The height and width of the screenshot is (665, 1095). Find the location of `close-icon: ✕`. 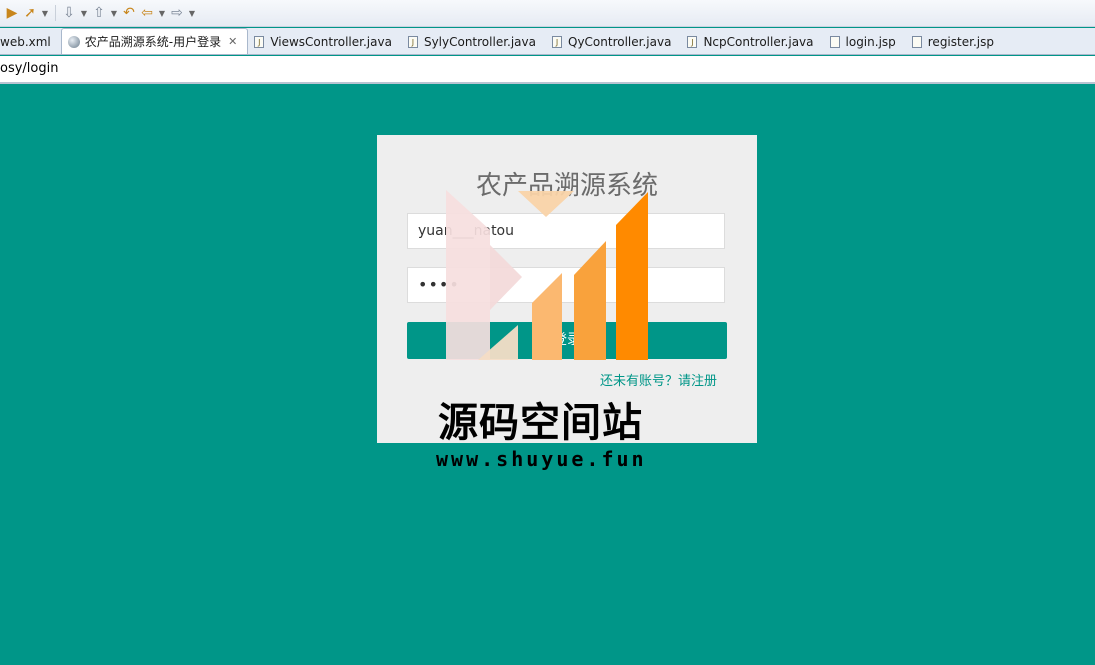

close-icon: ✕ is located at coordinates (232, 41).